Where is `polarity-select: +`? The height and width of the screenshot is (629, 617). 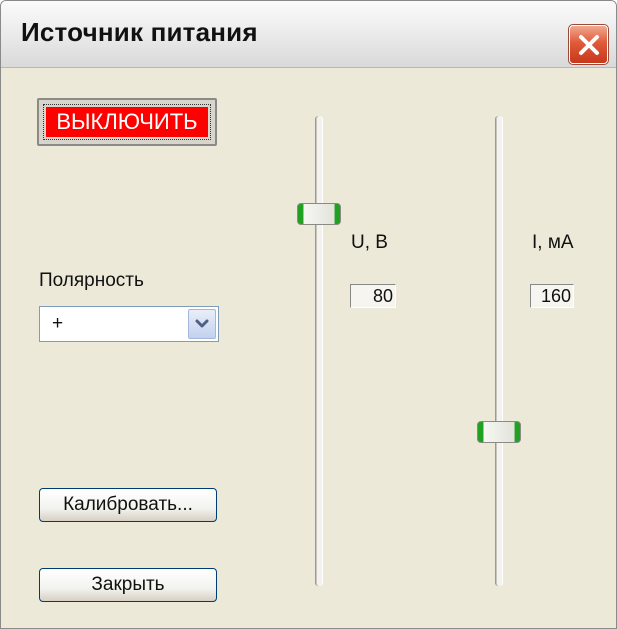 polarity-select: + is located at coordinates (129, 324).